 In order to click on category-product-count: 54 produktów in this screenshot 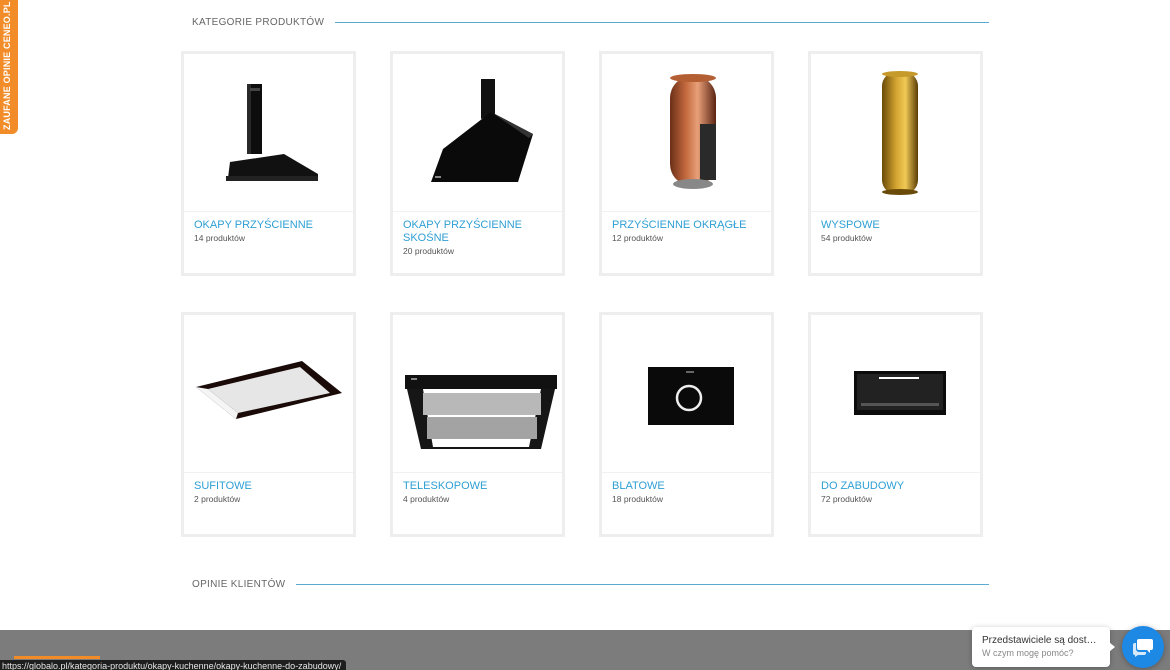, I will do `click(847, 238)`.